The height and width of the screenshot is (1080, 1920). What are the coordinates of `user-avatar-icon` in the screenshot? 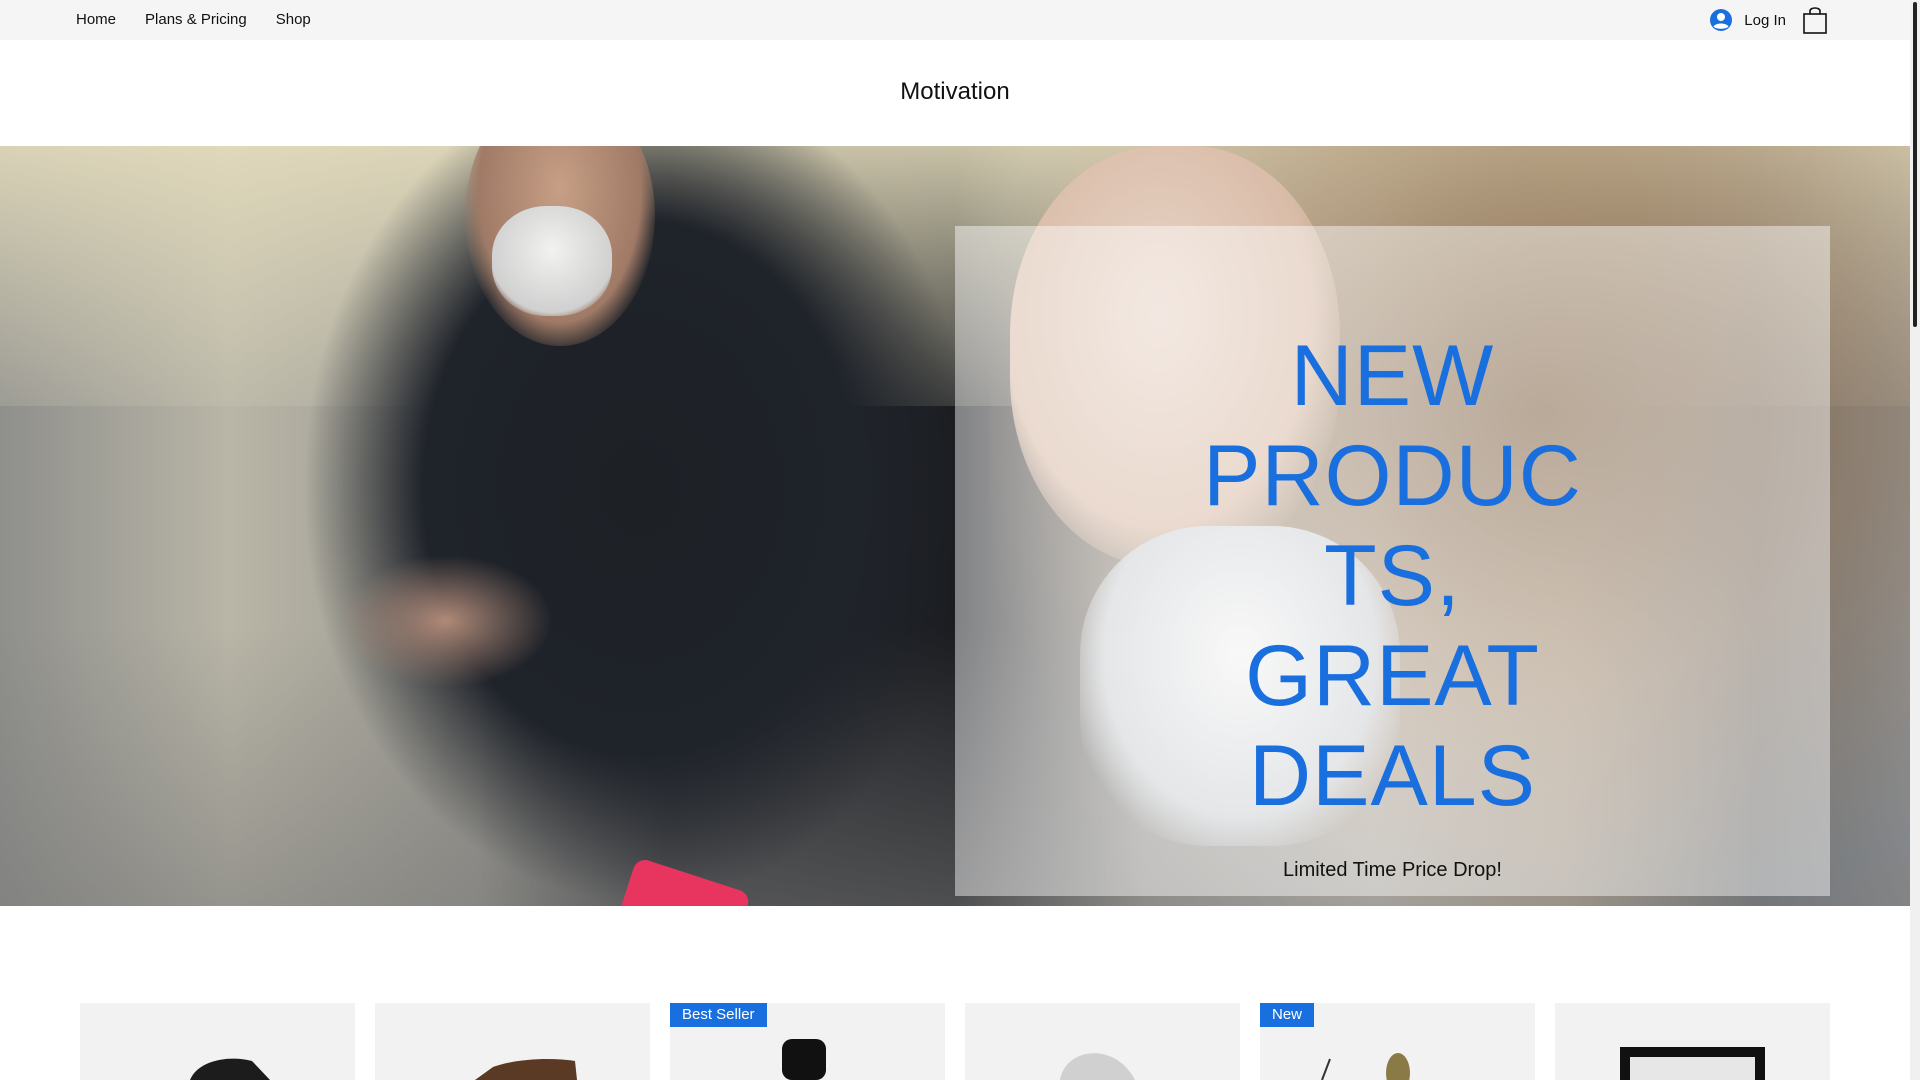 It's located at (1721, 20).